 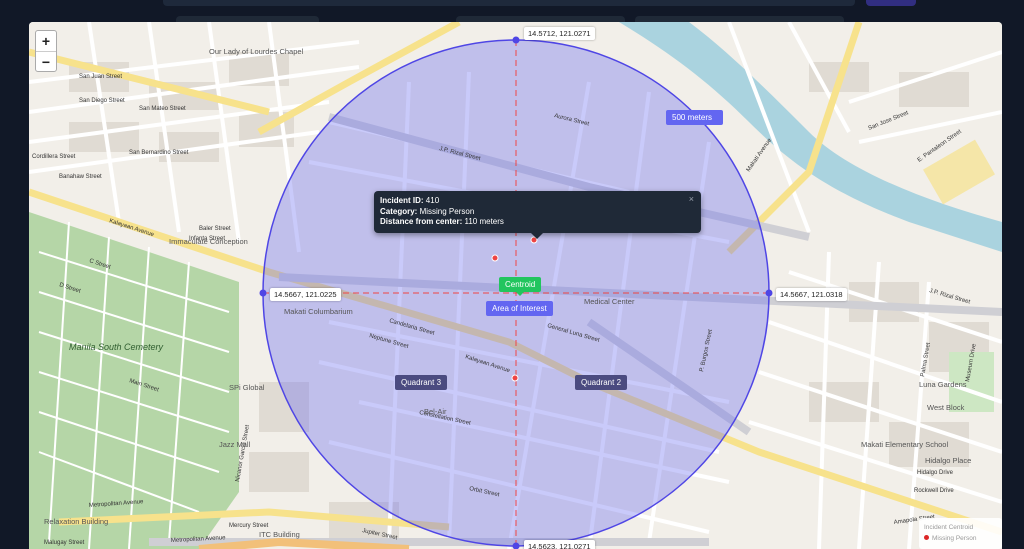 What do you see at coordinates (64, 543) in the screenshot?
I see `street-malugay: Malugay Street` at bounding box center [64, 543].